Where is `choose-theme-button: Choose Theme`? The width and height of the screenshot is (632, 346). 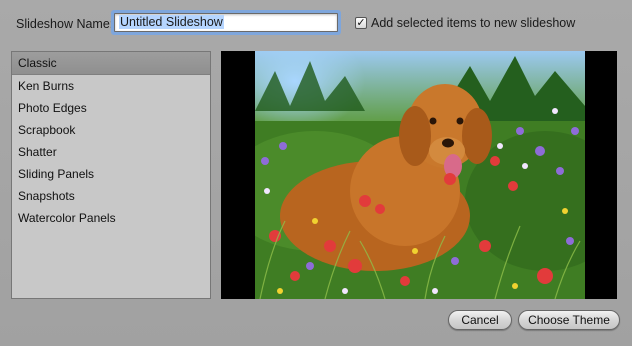
choose-theme-button: Choose Theme is located at coordinates (569, 320).